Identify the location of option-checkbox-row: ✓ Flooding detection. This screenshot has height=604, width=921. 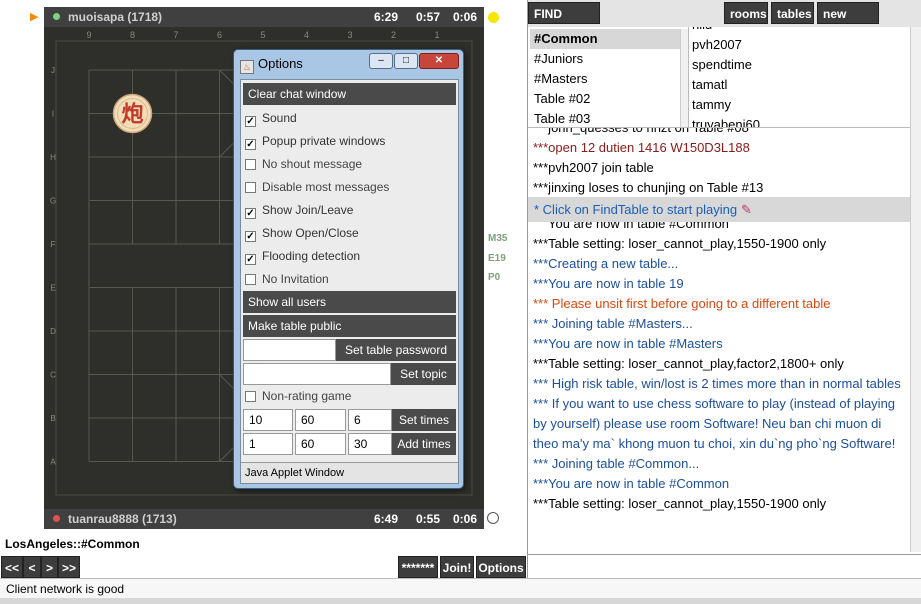
(302, 256).